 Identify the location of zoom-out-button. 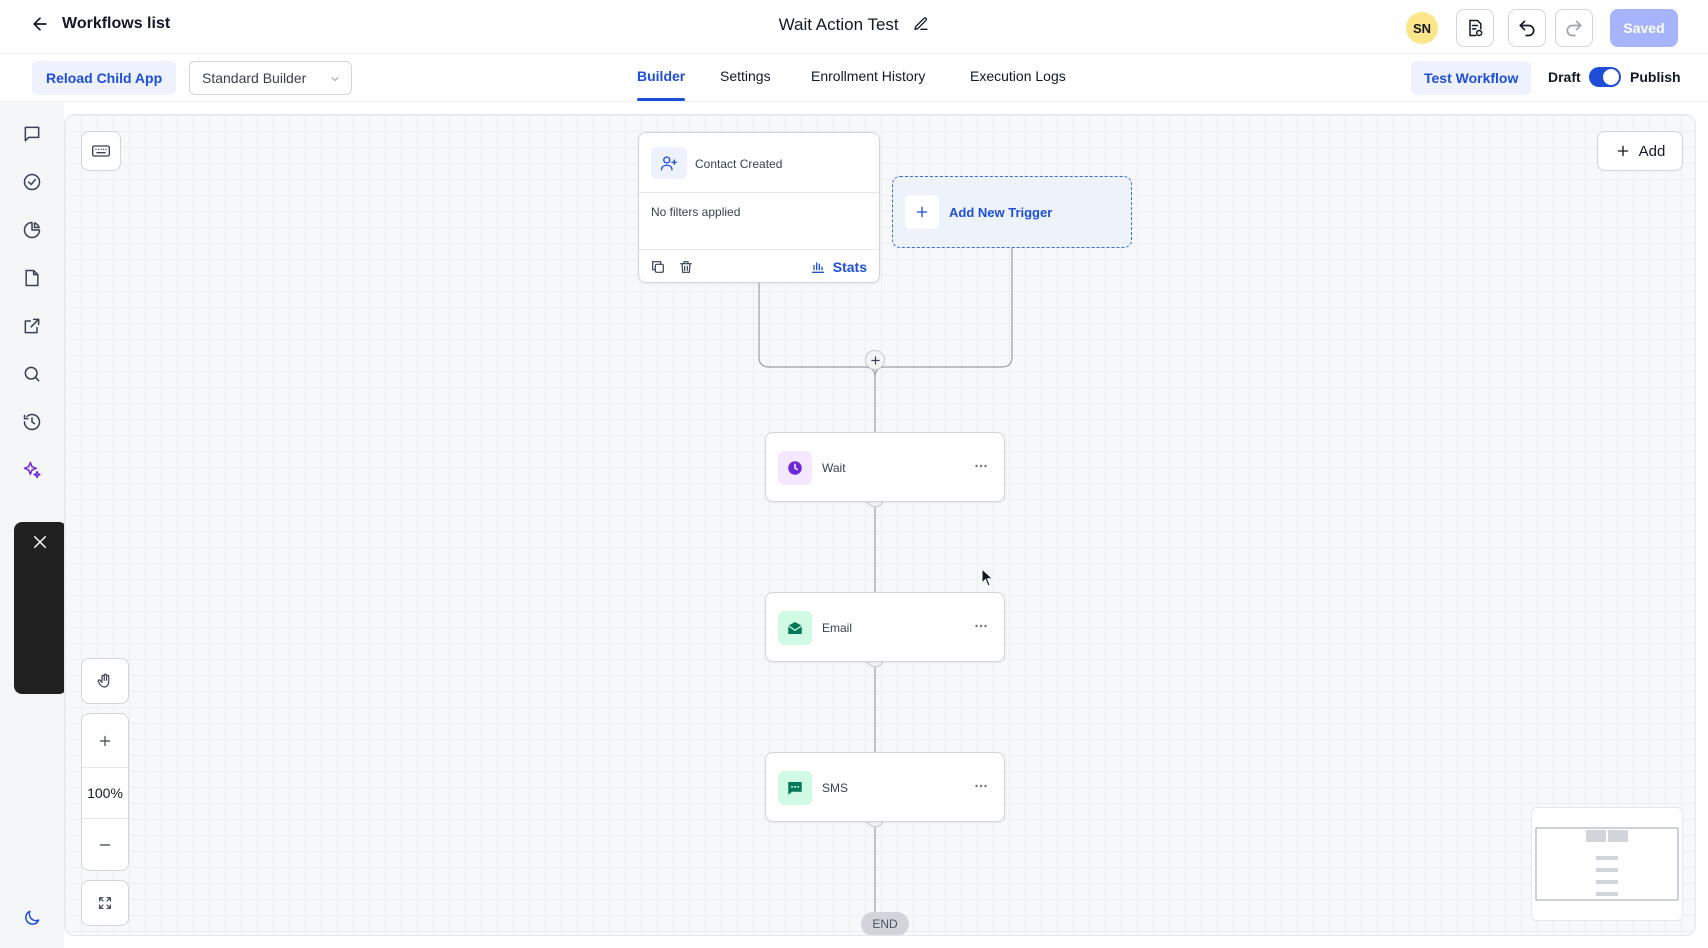
(105, 845).